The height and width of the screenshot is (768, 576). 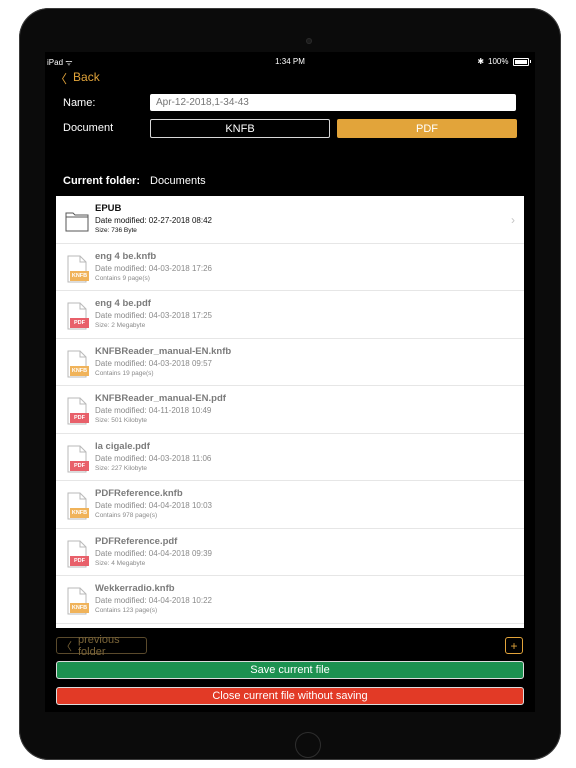 I want to click on file-date: Date modified: 04-03-2018 17:26, so click(x=153, y=268).